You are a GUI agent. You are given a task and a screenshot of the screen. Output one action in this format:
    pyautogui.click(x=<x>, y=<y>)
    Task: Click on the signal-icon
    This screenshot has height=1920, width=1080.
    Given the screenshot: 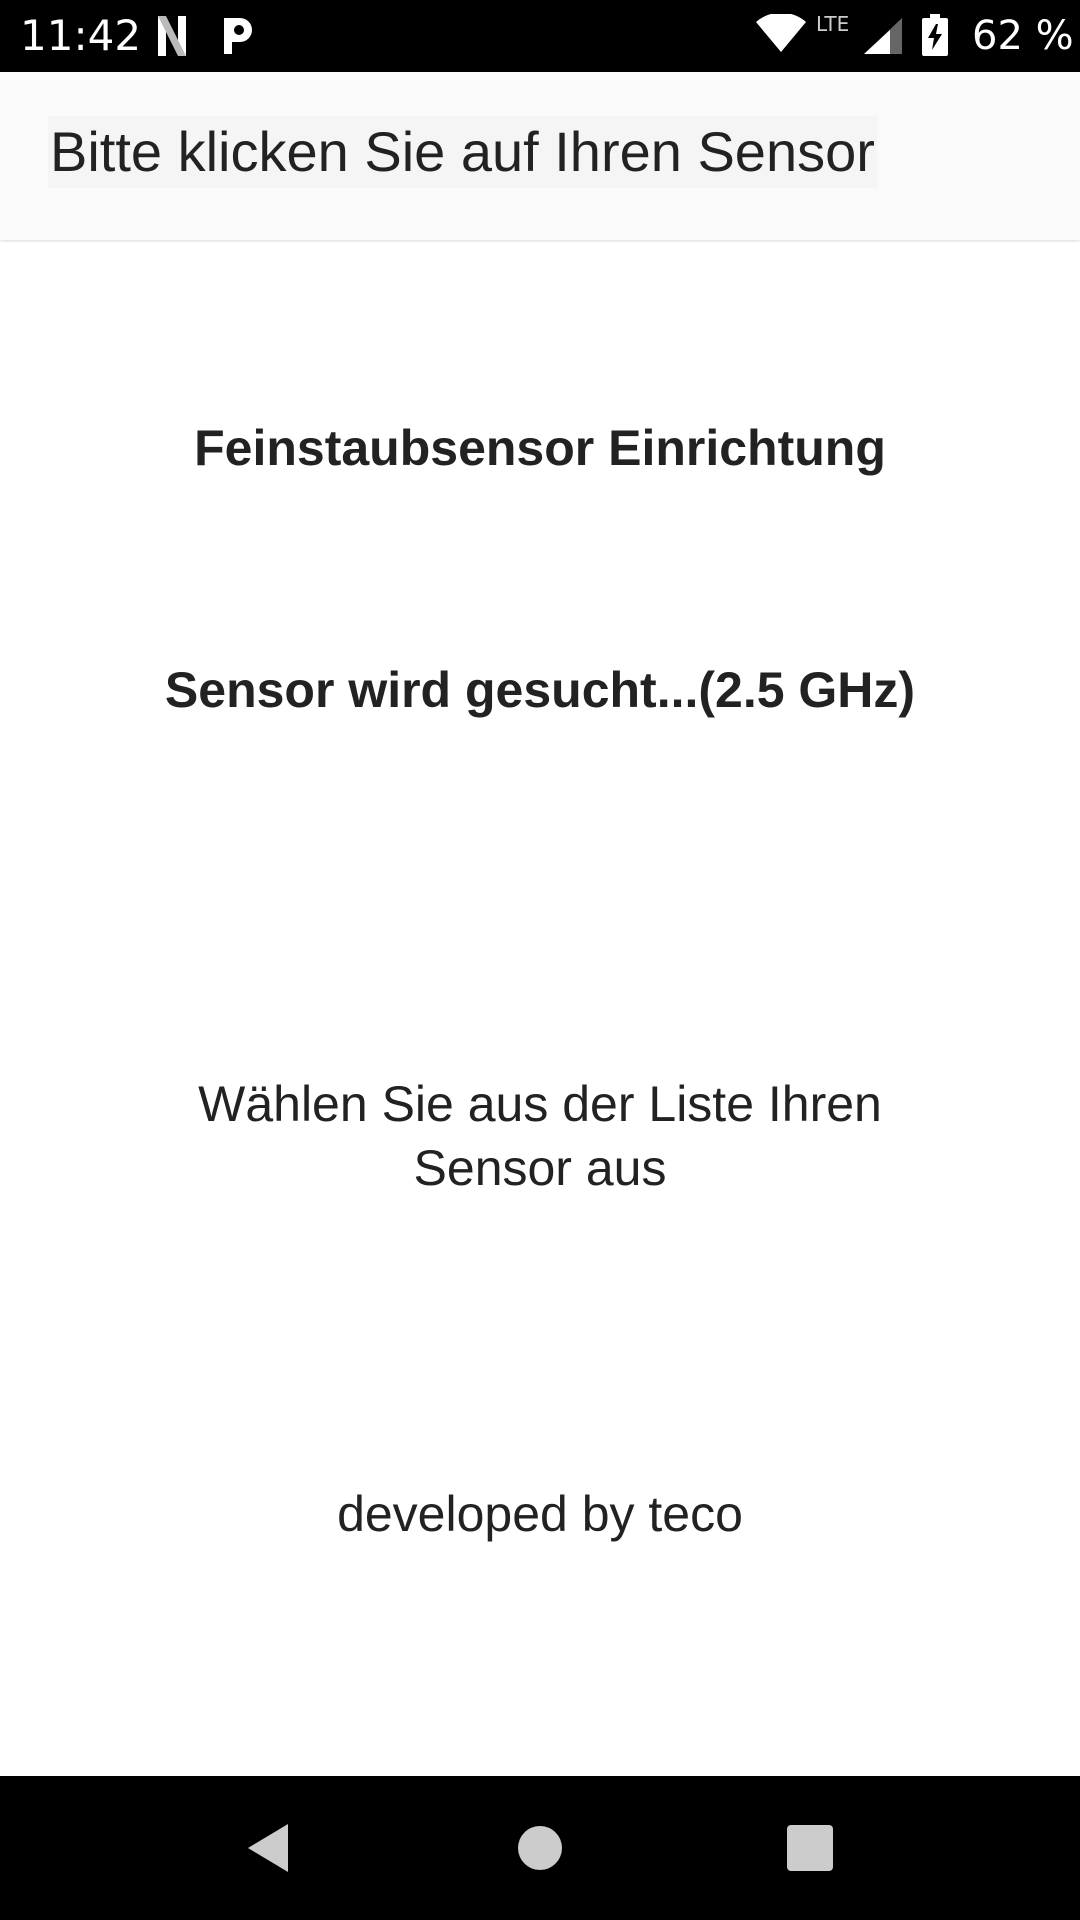 What is the action you would take?
    pyautogui.click(x=883, y=36)
    